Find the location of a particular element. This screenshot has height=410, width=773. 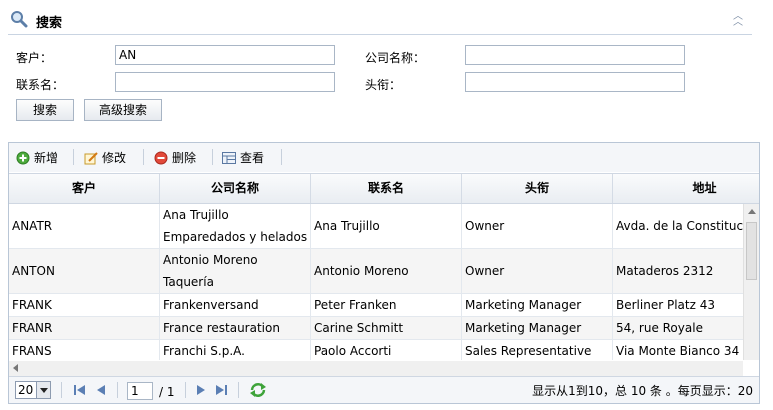

delete-button: 删除 is located at coordinates (175, 158).